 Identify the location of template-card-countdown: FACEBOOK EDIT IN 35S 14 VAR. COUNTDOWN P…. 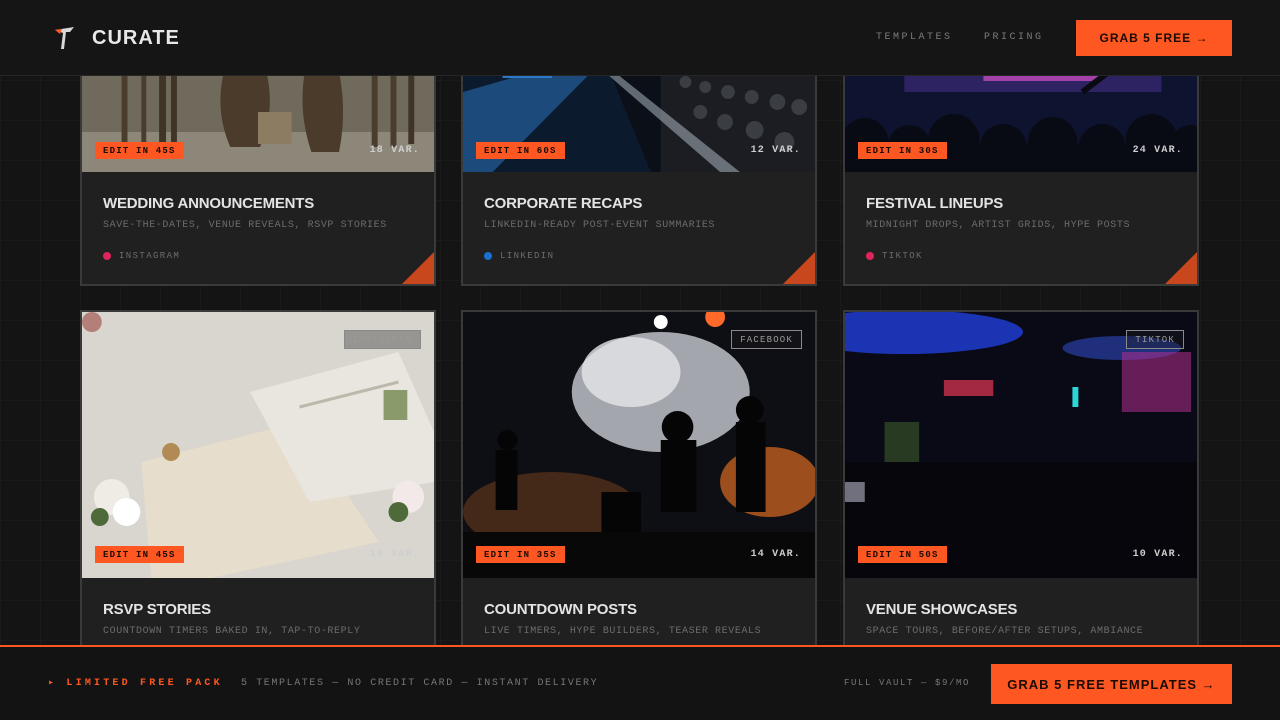
(639, 490).